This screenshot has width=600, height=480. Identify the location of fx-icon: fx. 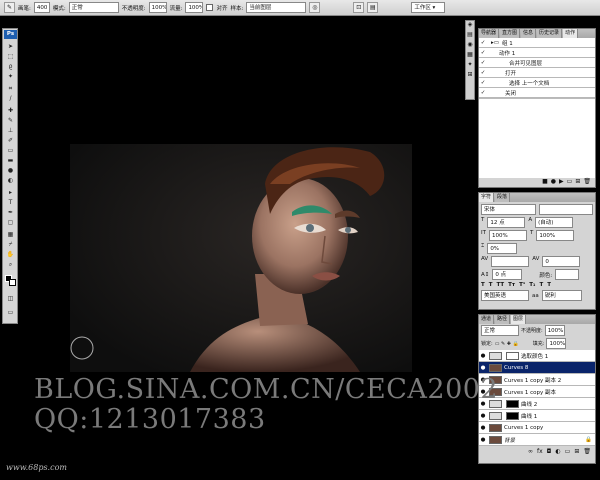
(540, 452).